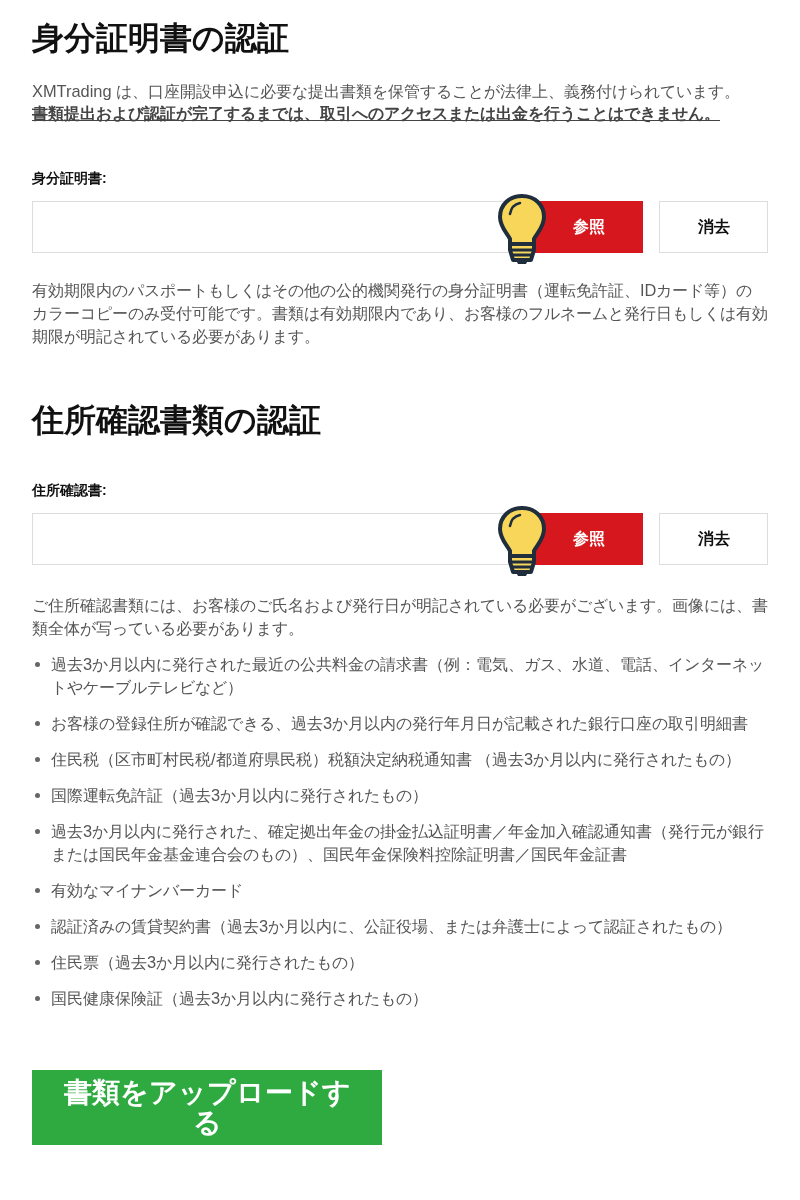 The width and height of the screenshot is (800, 1200). I want to click on list-item-text: お客様の登録住所が確認できる、過去3か月以内の発行年月日が記載された銀行口座の取引明細書, so click(400, 723).